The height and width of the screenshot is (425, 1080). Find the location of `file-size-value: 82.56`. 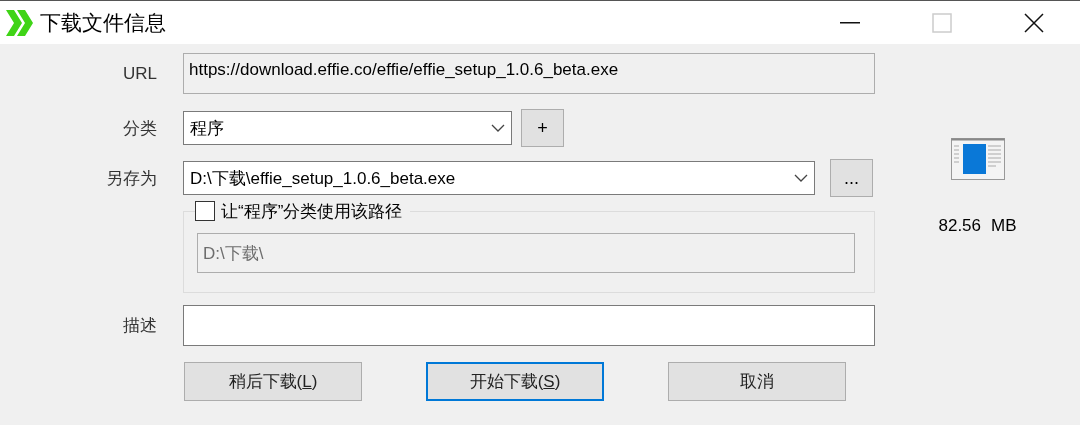

file-size-value: 82.56 is located at coordinates (959, 226).